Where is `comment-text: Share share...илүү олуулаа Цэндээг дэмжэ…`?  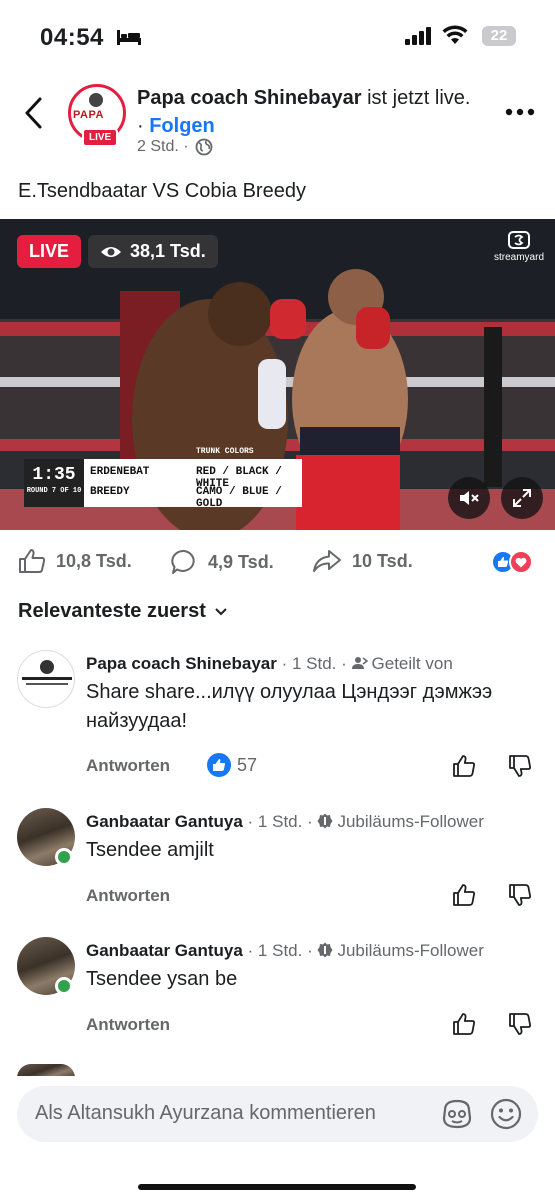
comment-text: Share share...илүү олуулаа Цэндээг дэмжэ… is located at coordinates (289, 706).